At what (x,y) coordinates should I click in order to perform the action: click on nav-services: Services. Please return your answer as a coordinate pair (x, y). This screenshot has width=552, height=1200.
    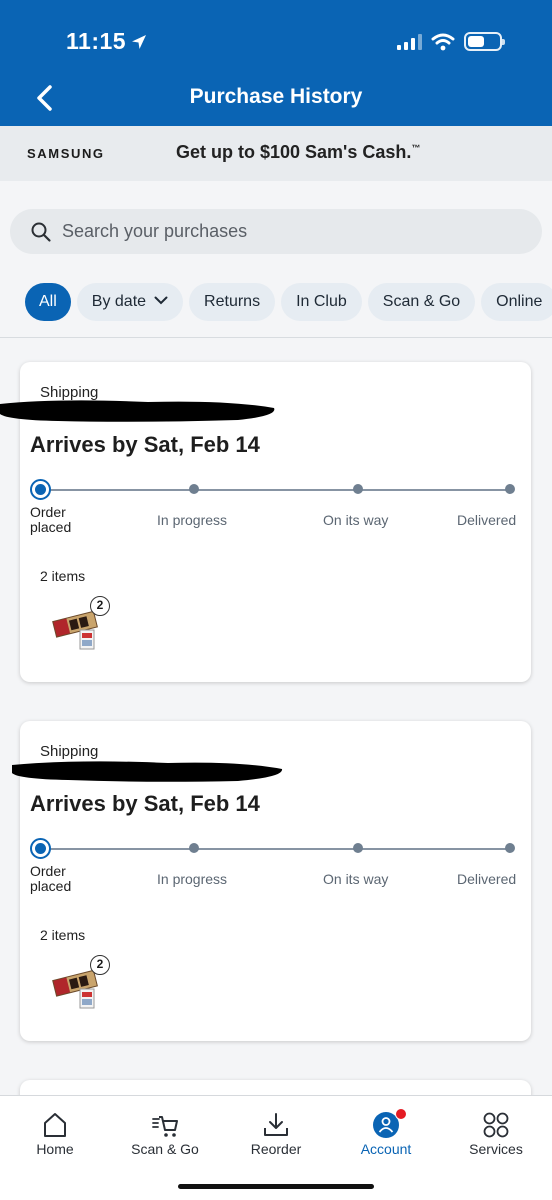
    Looking at the image, I should click on (496, 1136).